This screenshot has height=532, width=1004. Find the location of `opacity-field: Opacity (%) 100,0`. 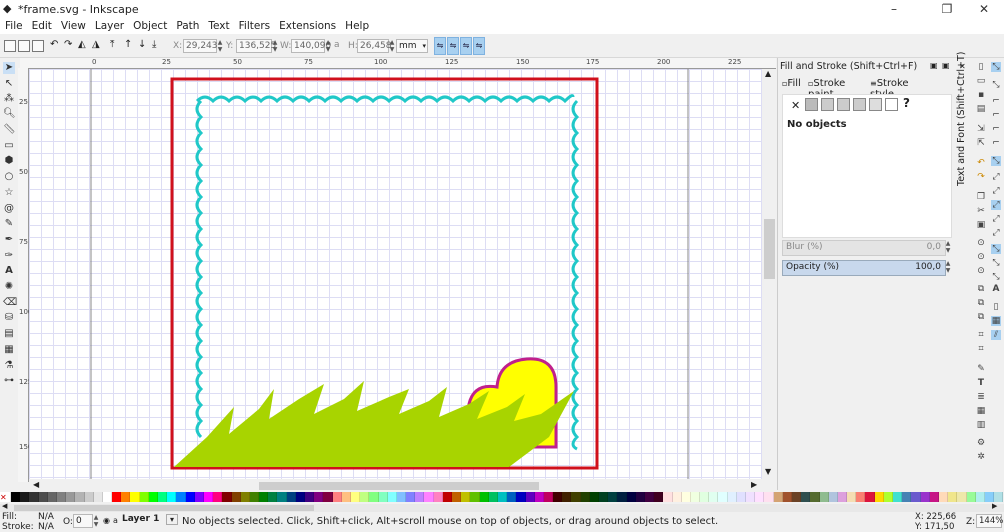

opacity-field: Opacity (%) 100,0 is located at coordinates (864, 268).